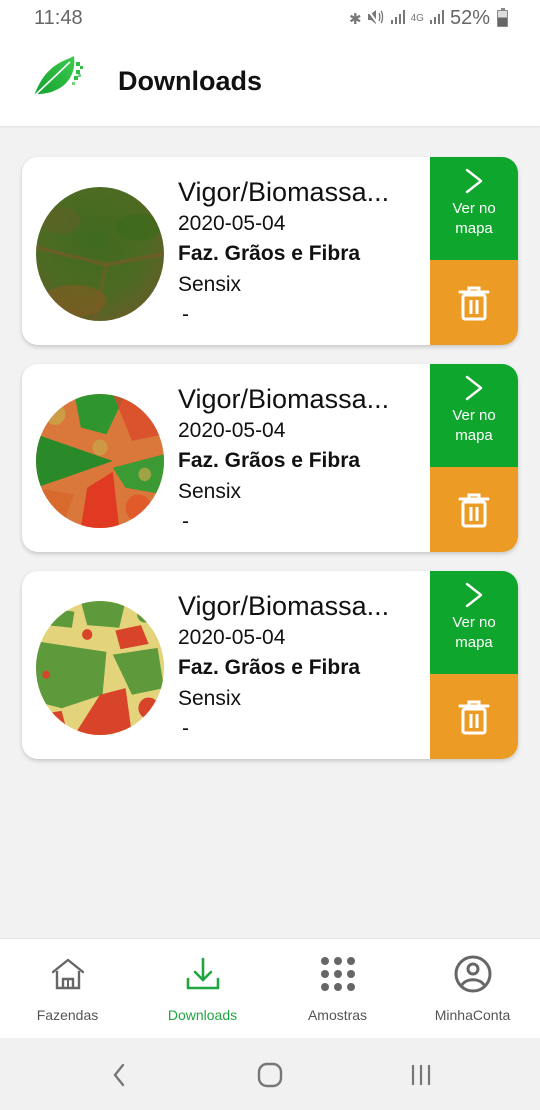 This screenshot has width=540, height=1110. Describe the element at coordinates (469, 18) in the screenshot. I see `battery-percent: 52%` at that location.